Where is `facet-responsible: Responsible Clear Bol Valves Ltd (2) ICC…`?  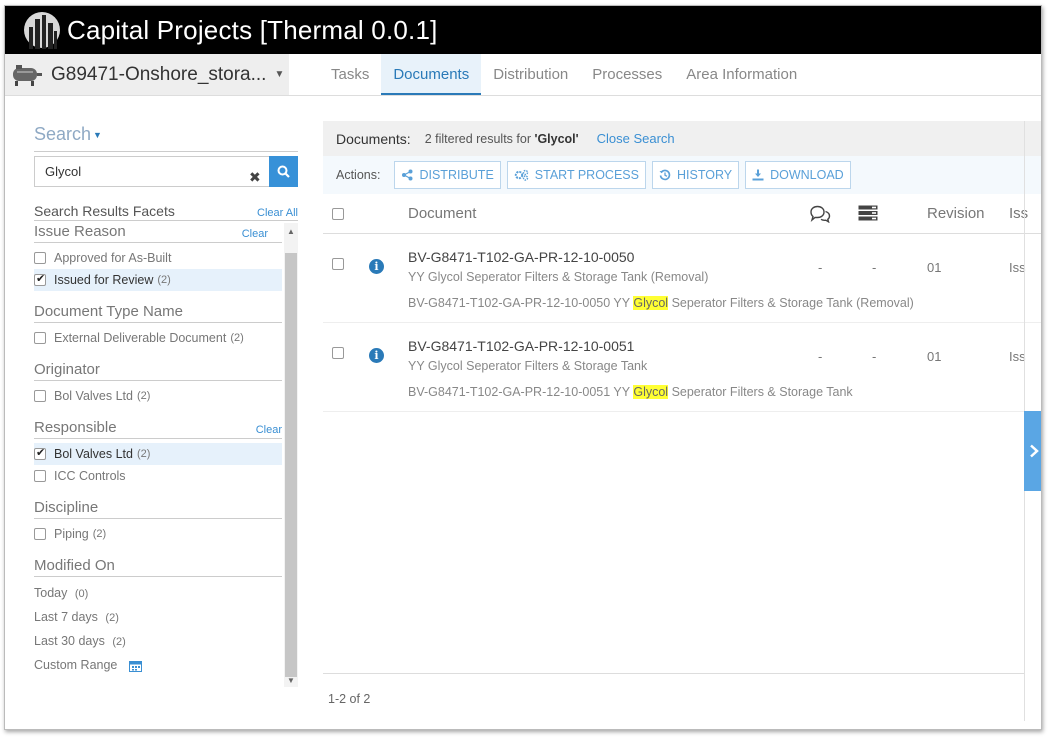
facet-responsible: Responsible Clear Bol Valves Ltd (2) ICC… is located at coordinates (158, 453).